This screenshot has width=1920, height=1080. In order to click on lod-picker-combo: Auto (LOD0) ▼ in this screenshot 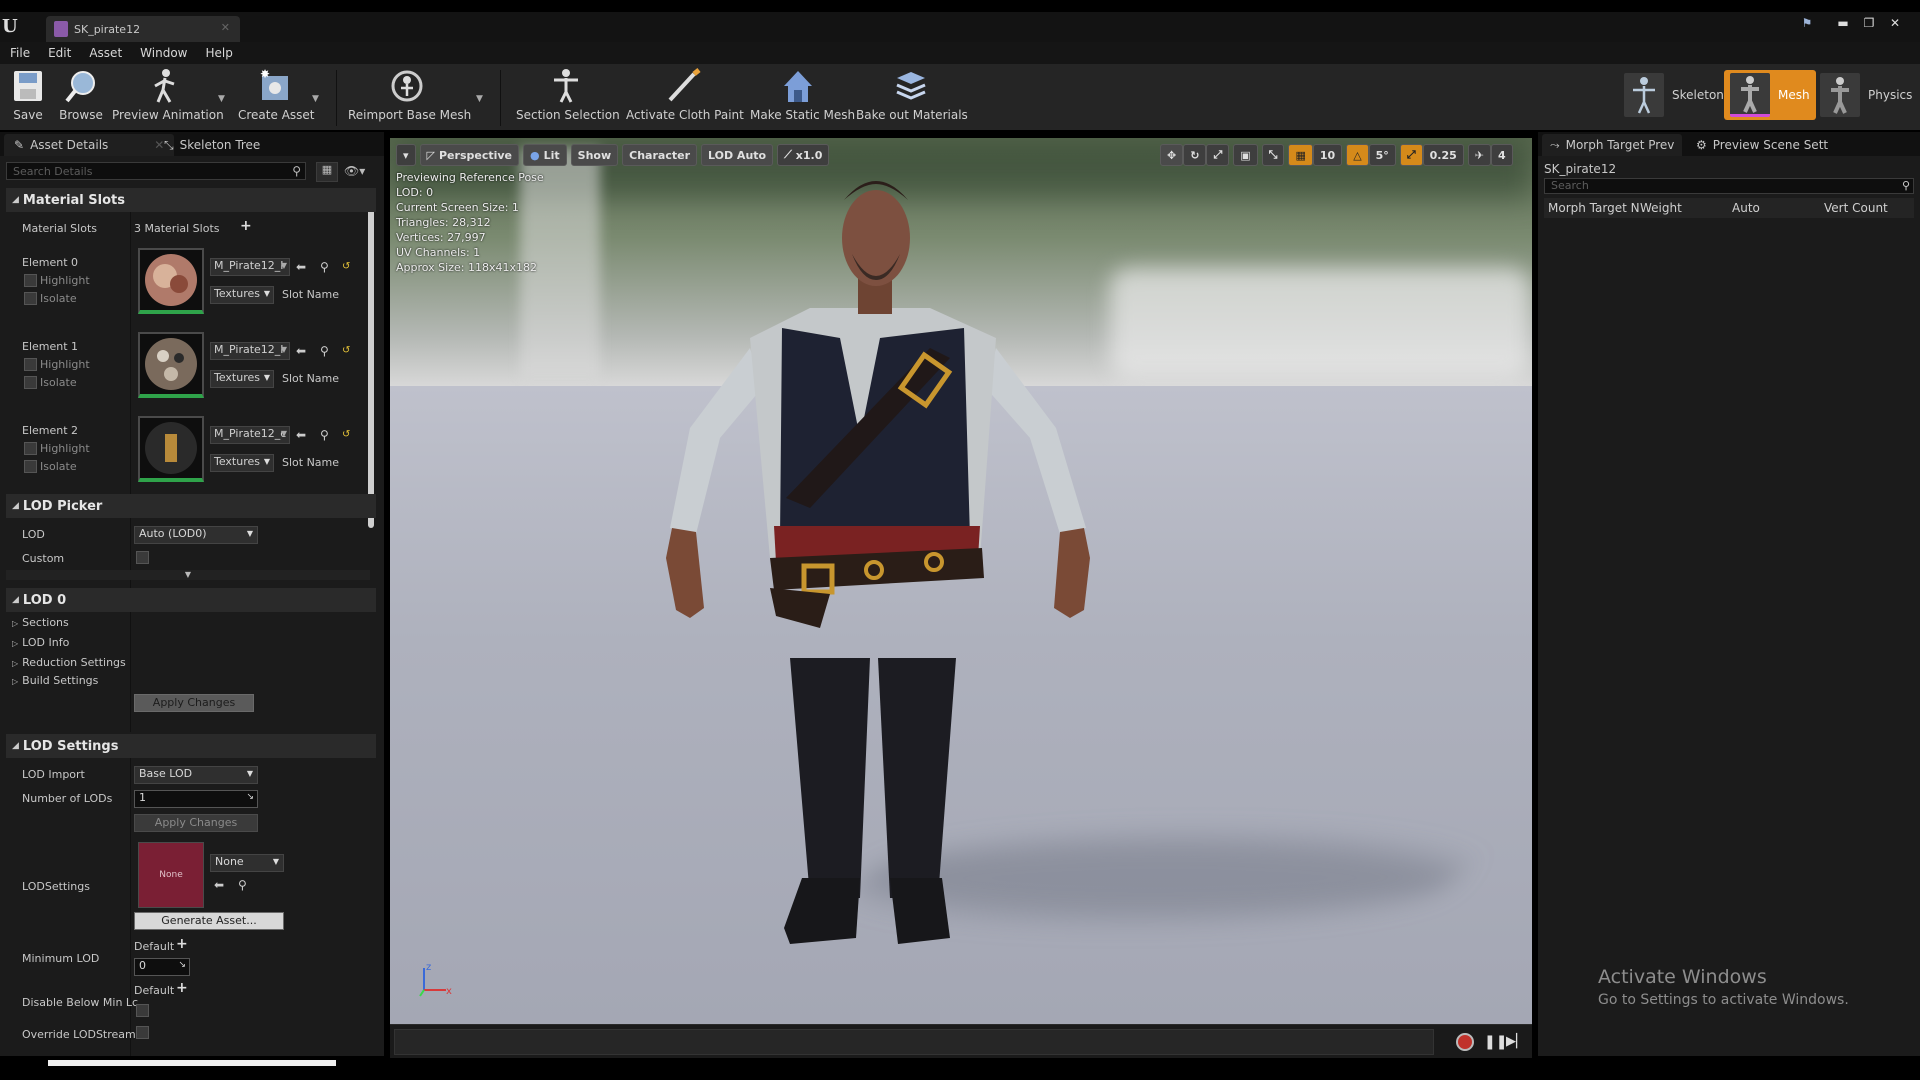, I will do `click(196, 535)`.